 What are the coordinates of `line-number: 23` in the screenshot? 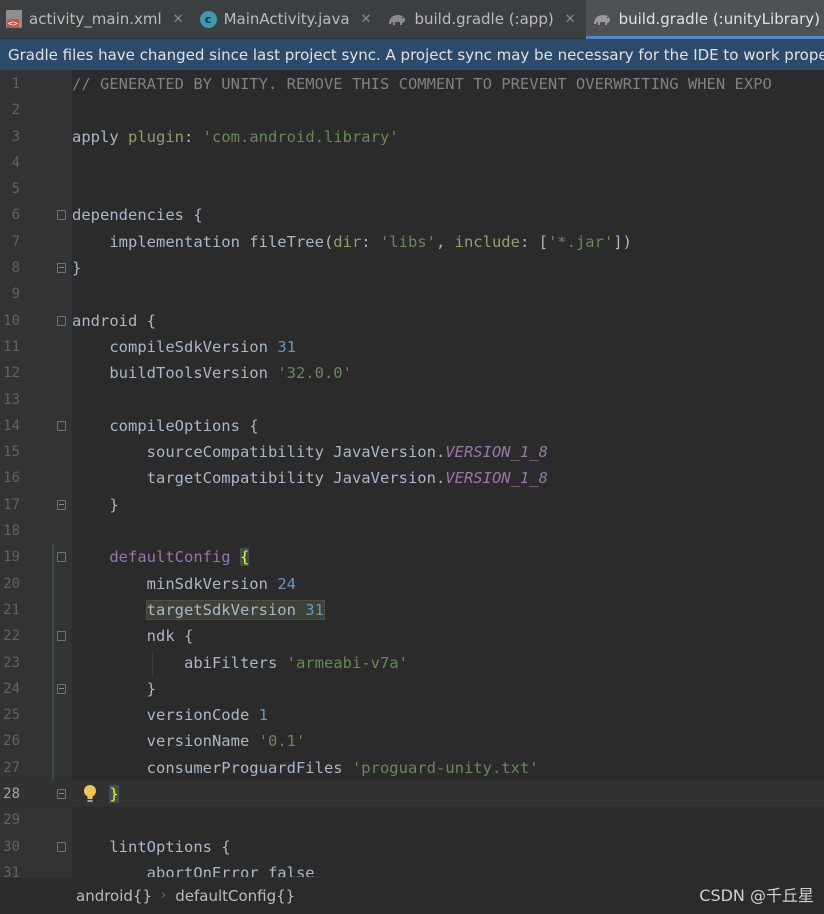 It's located at (11, 662).